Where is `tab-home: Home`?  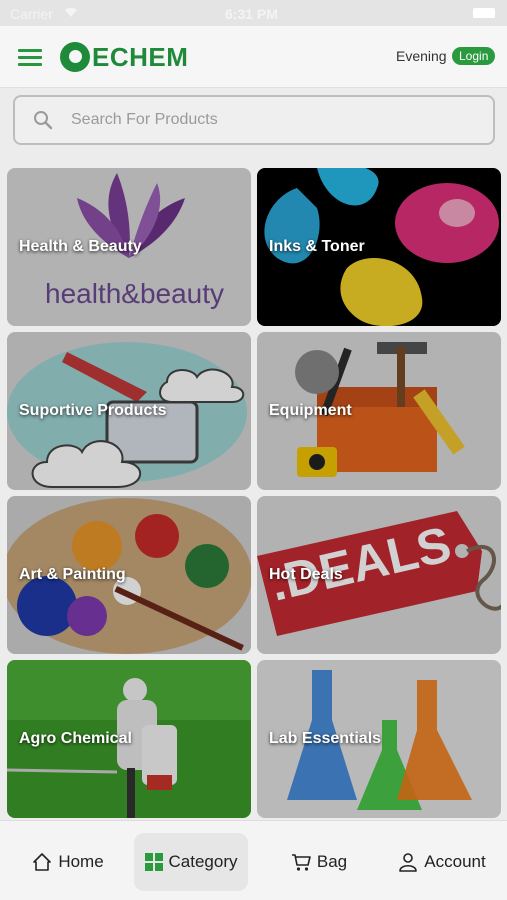 tab-home: Home is located at coordinates (68, 862).